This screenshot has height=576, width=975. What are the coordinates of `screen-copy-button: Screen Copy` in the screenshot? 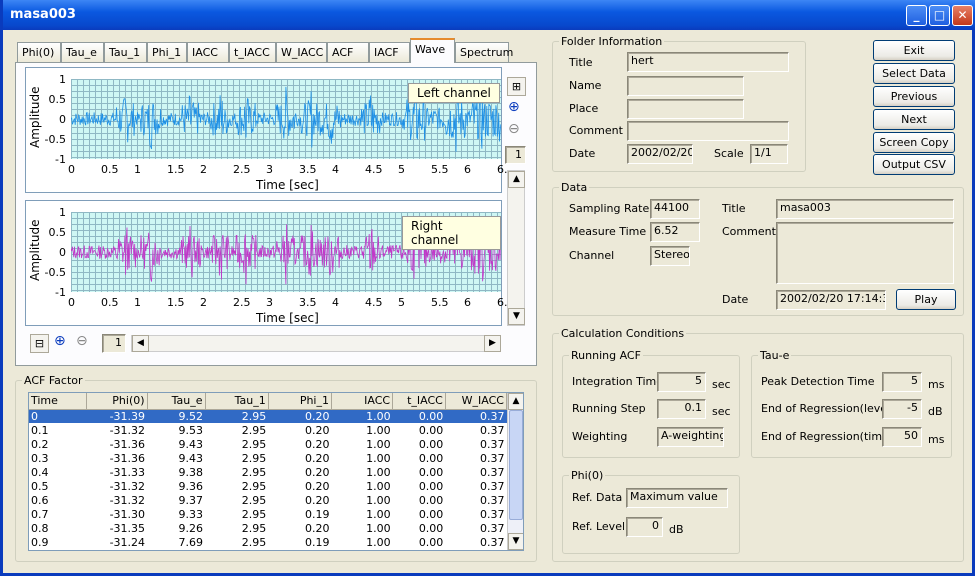 It's located at (914, 142).